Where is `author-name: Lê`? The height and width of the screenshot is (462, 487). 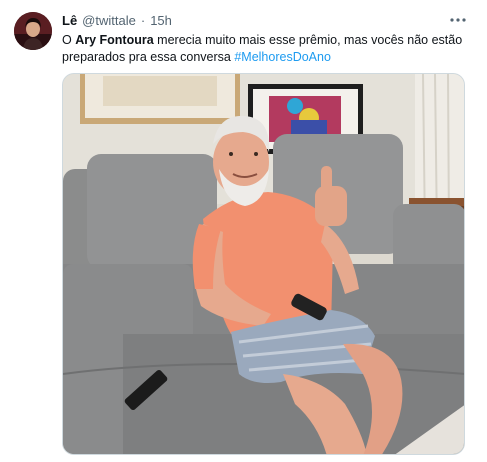 author-name: Lê is located at coordinates (69, 21).